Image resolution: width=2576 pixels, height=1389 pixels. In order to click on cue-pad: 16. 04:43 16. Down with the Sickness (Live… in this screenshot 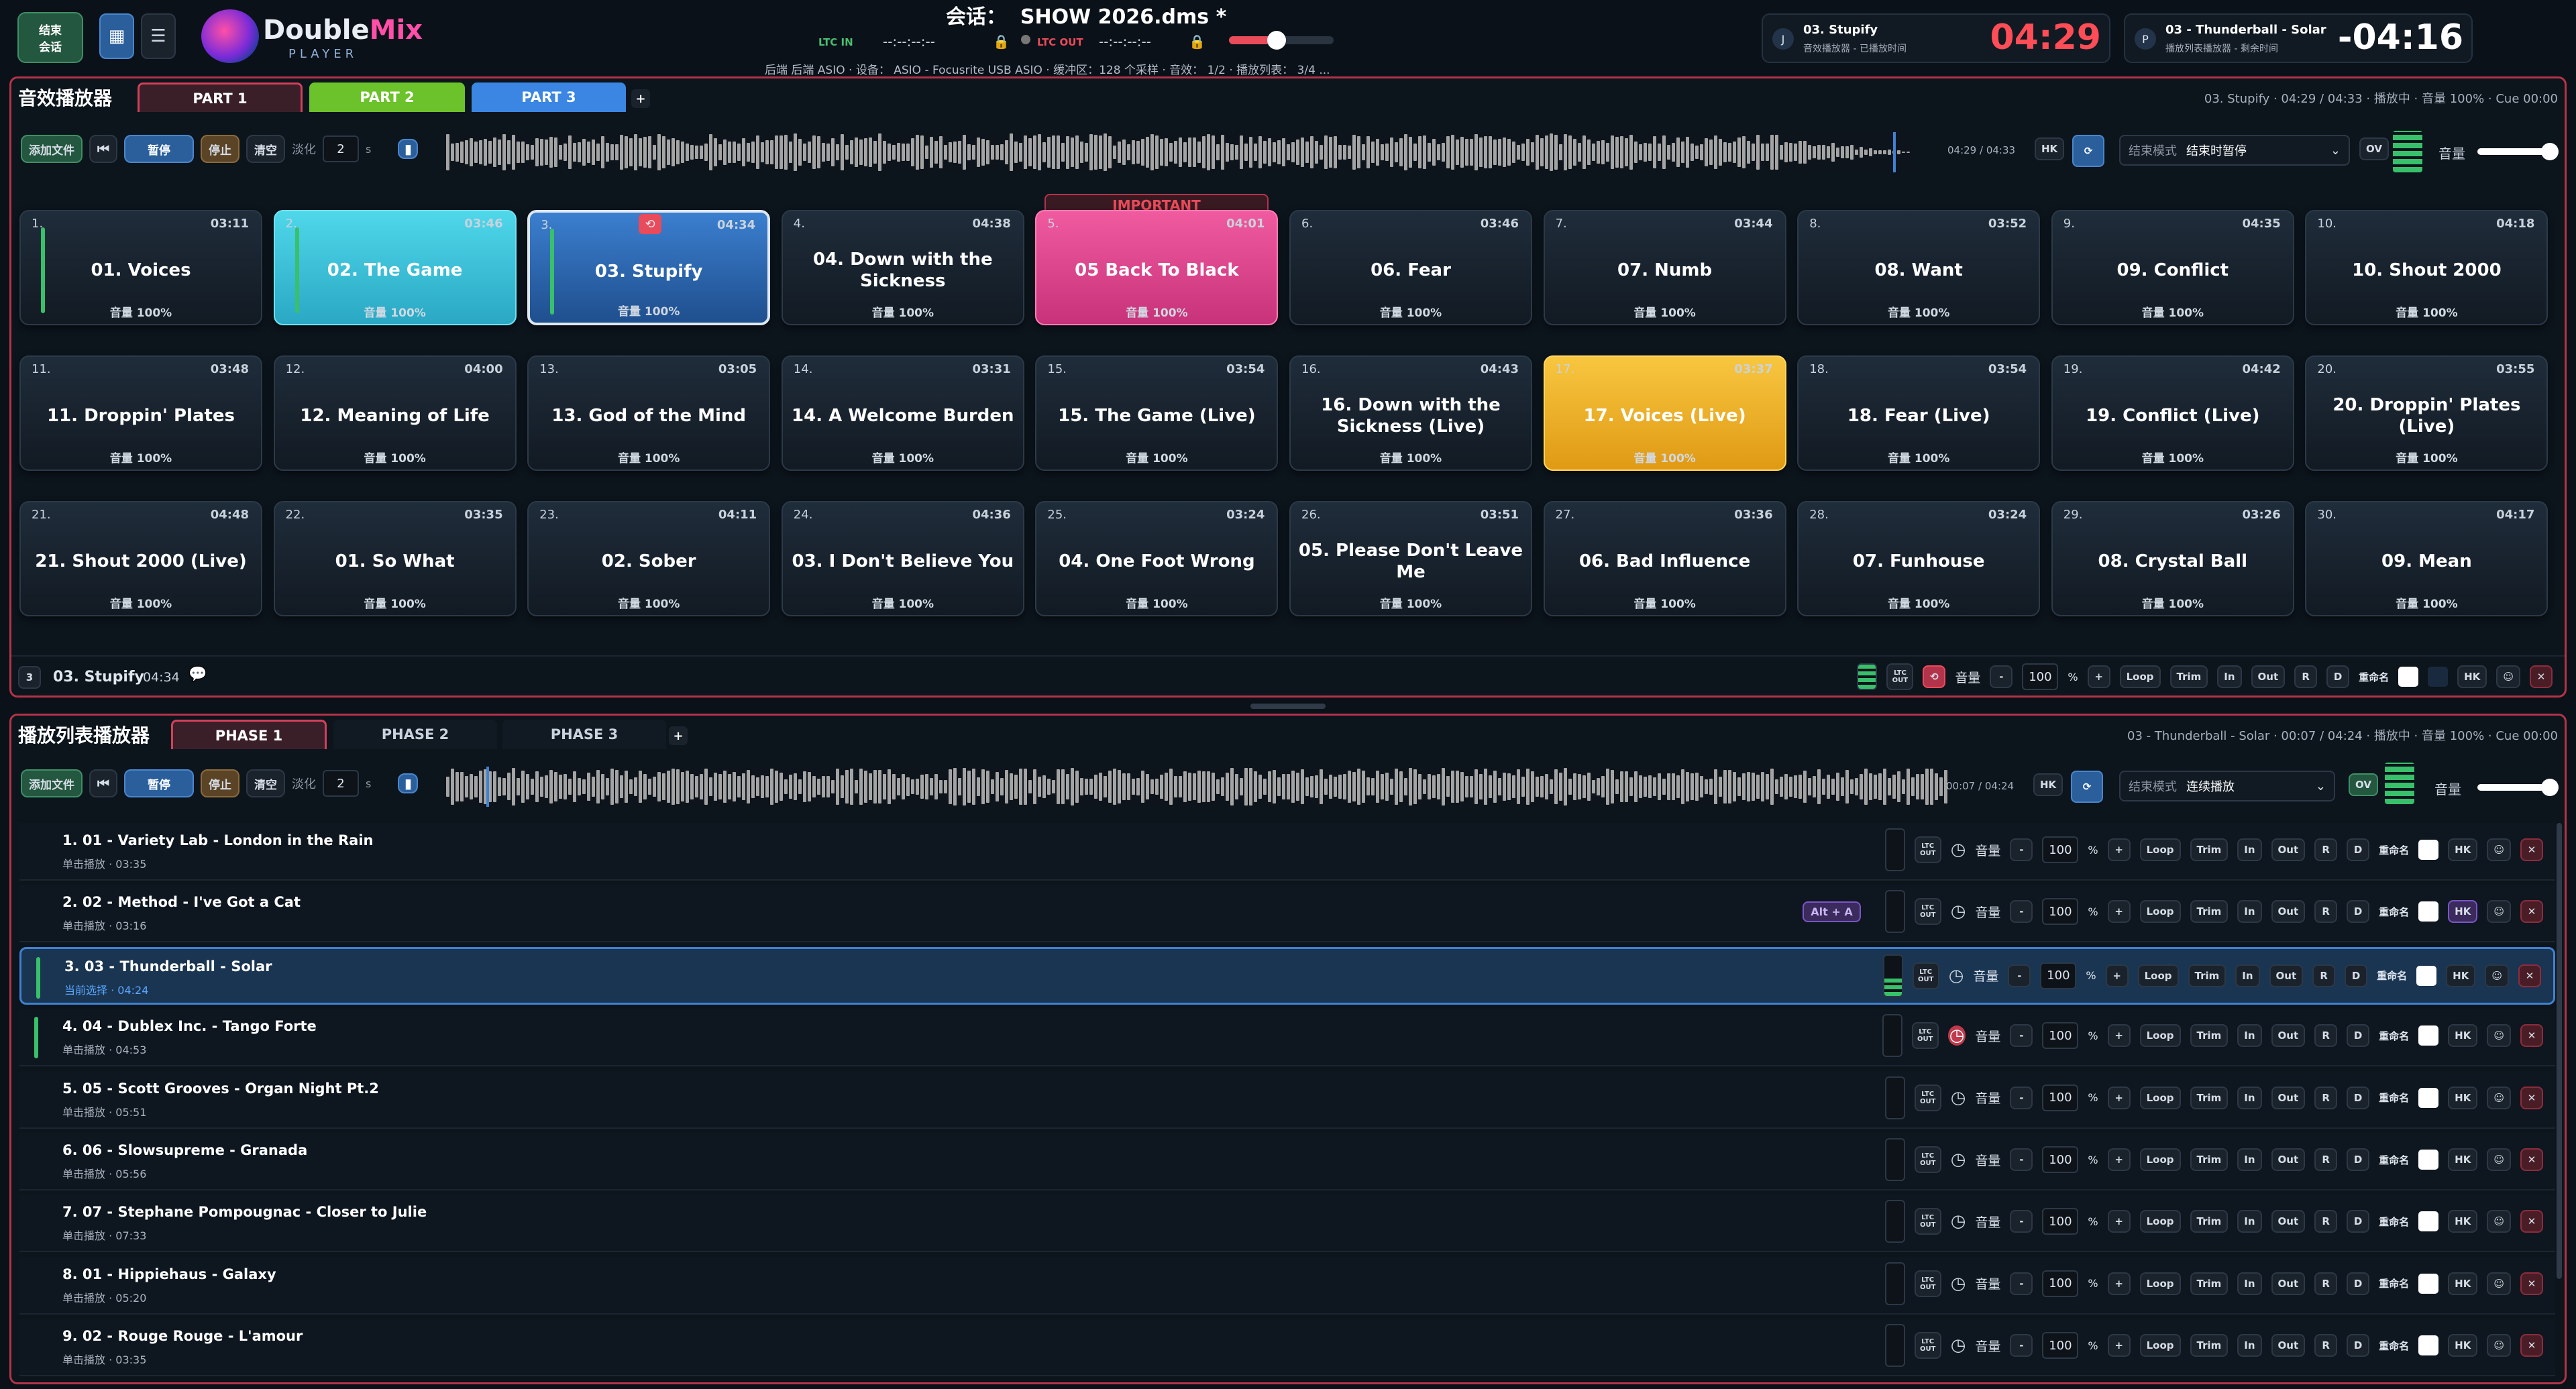, I will do `click(1410, 413)`.